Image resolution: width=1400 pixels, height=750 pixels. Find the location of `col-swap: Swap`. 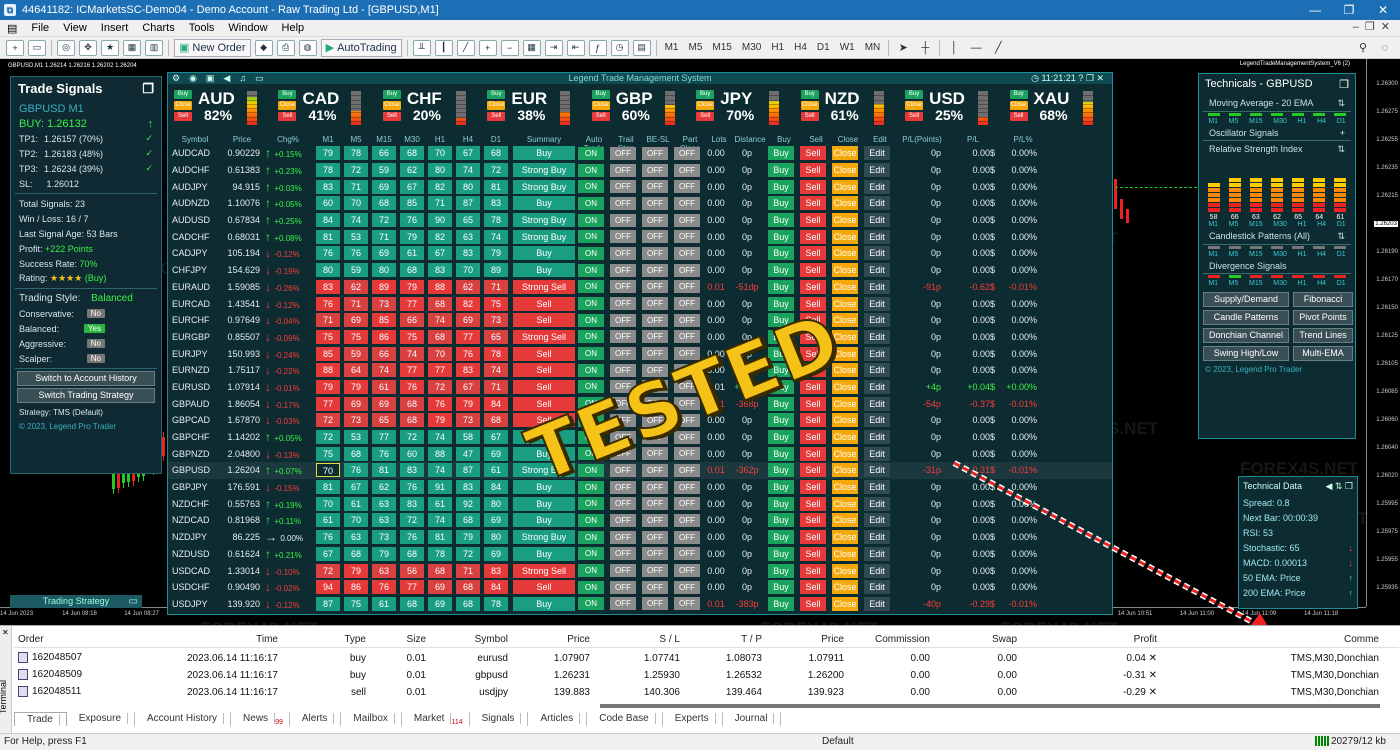

col-swap: Swap is located at coordinates (973, 640).